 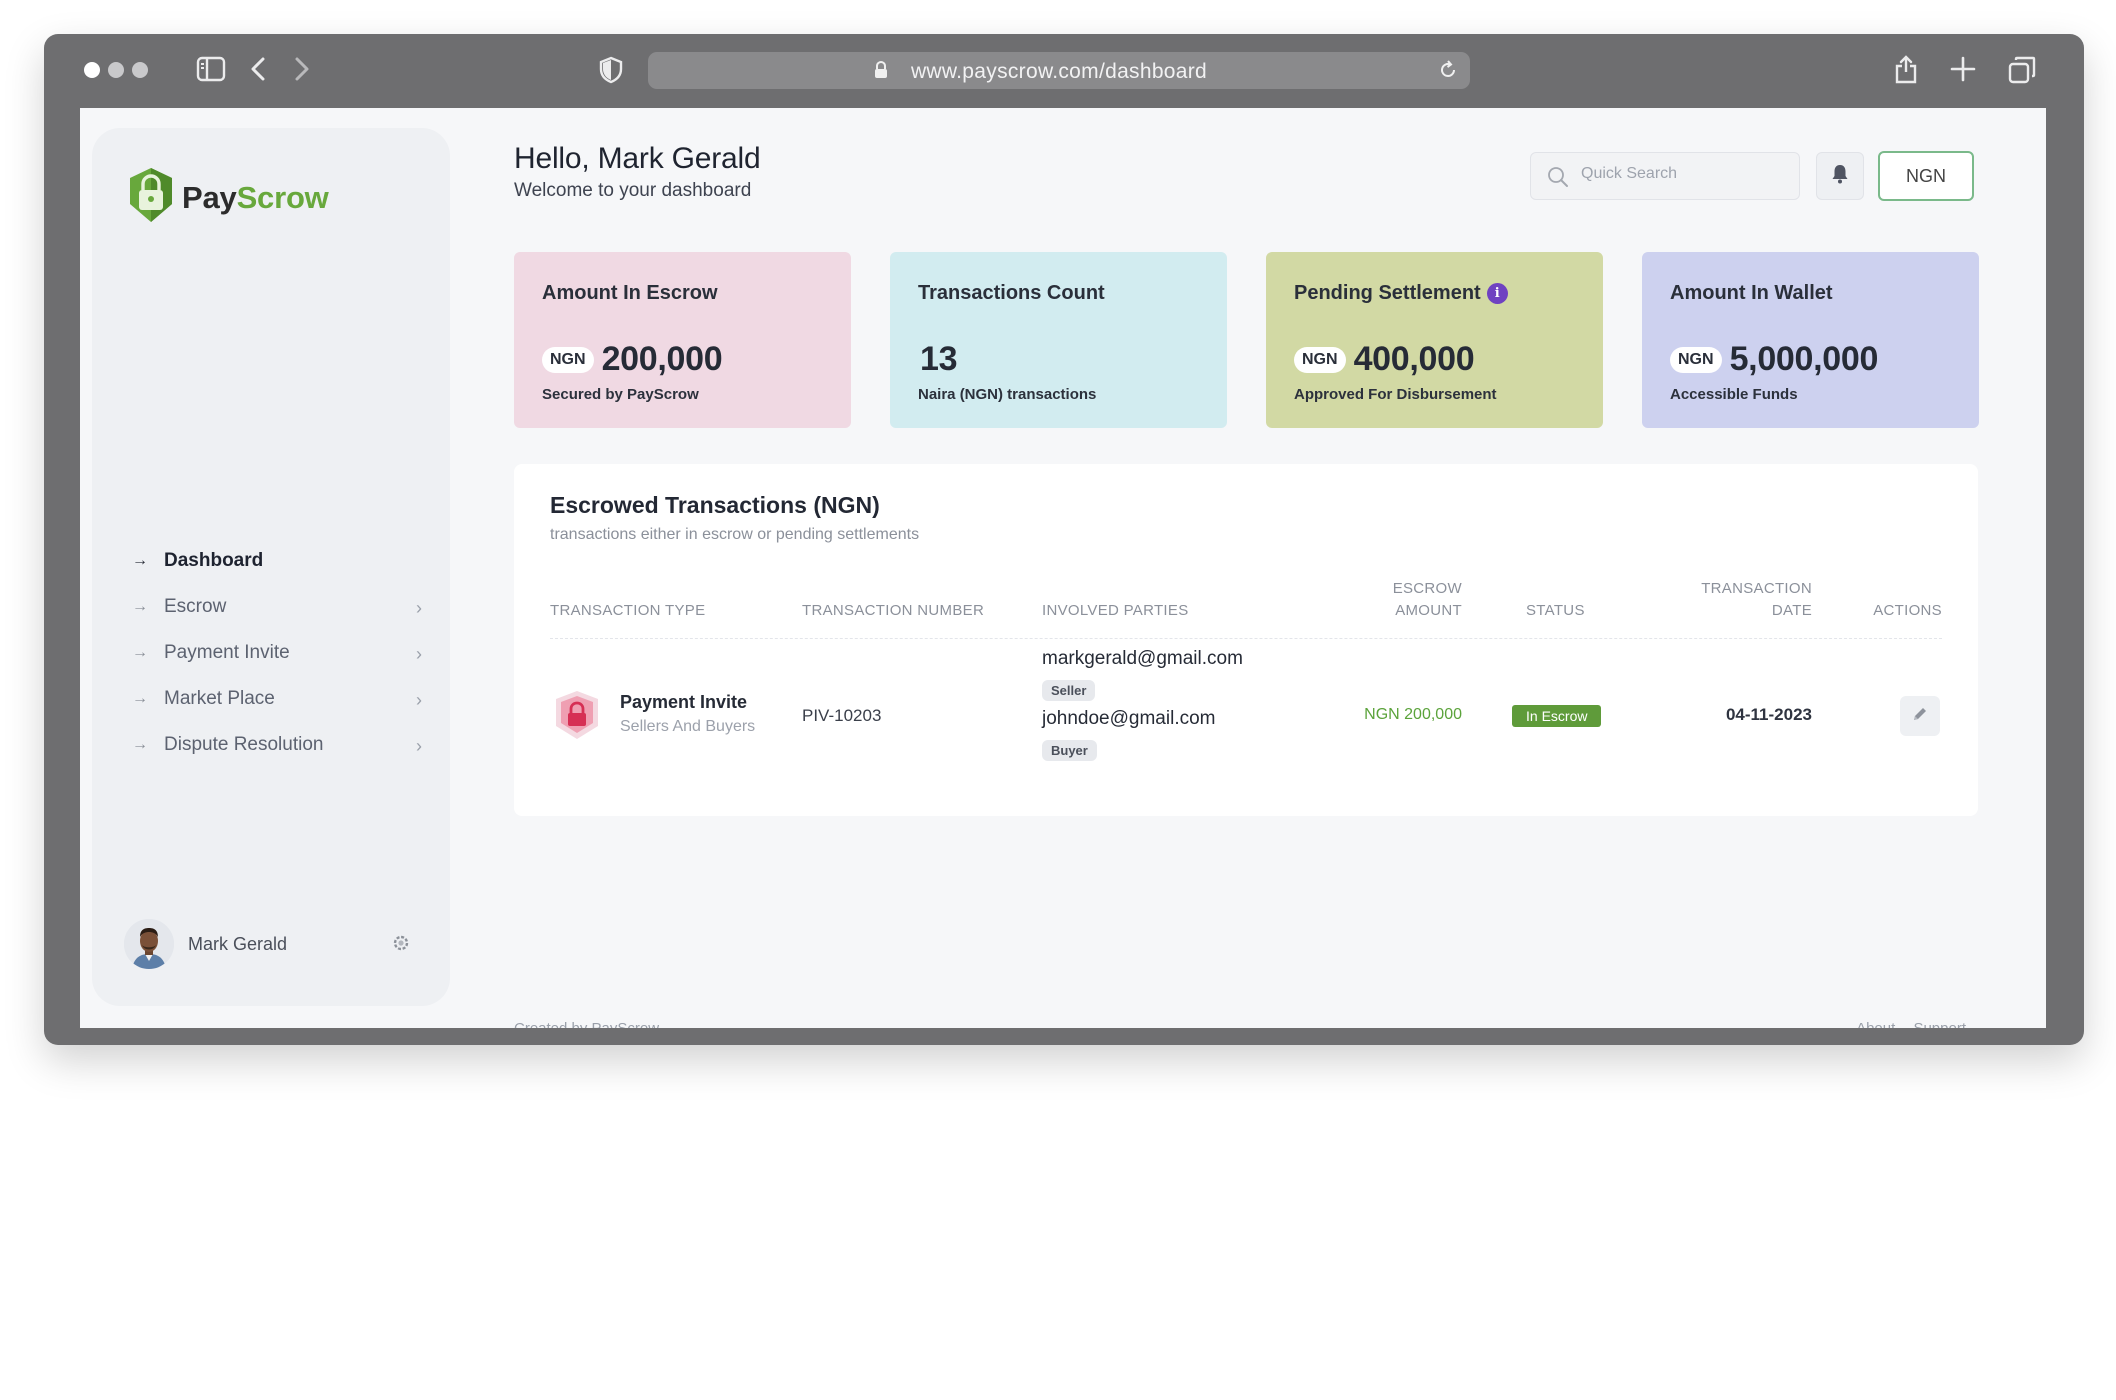 What do you see at coordinates (211, 69) in the screenshot?
I see `sidebar-toggle-icon` at bounding box center [211, 69].